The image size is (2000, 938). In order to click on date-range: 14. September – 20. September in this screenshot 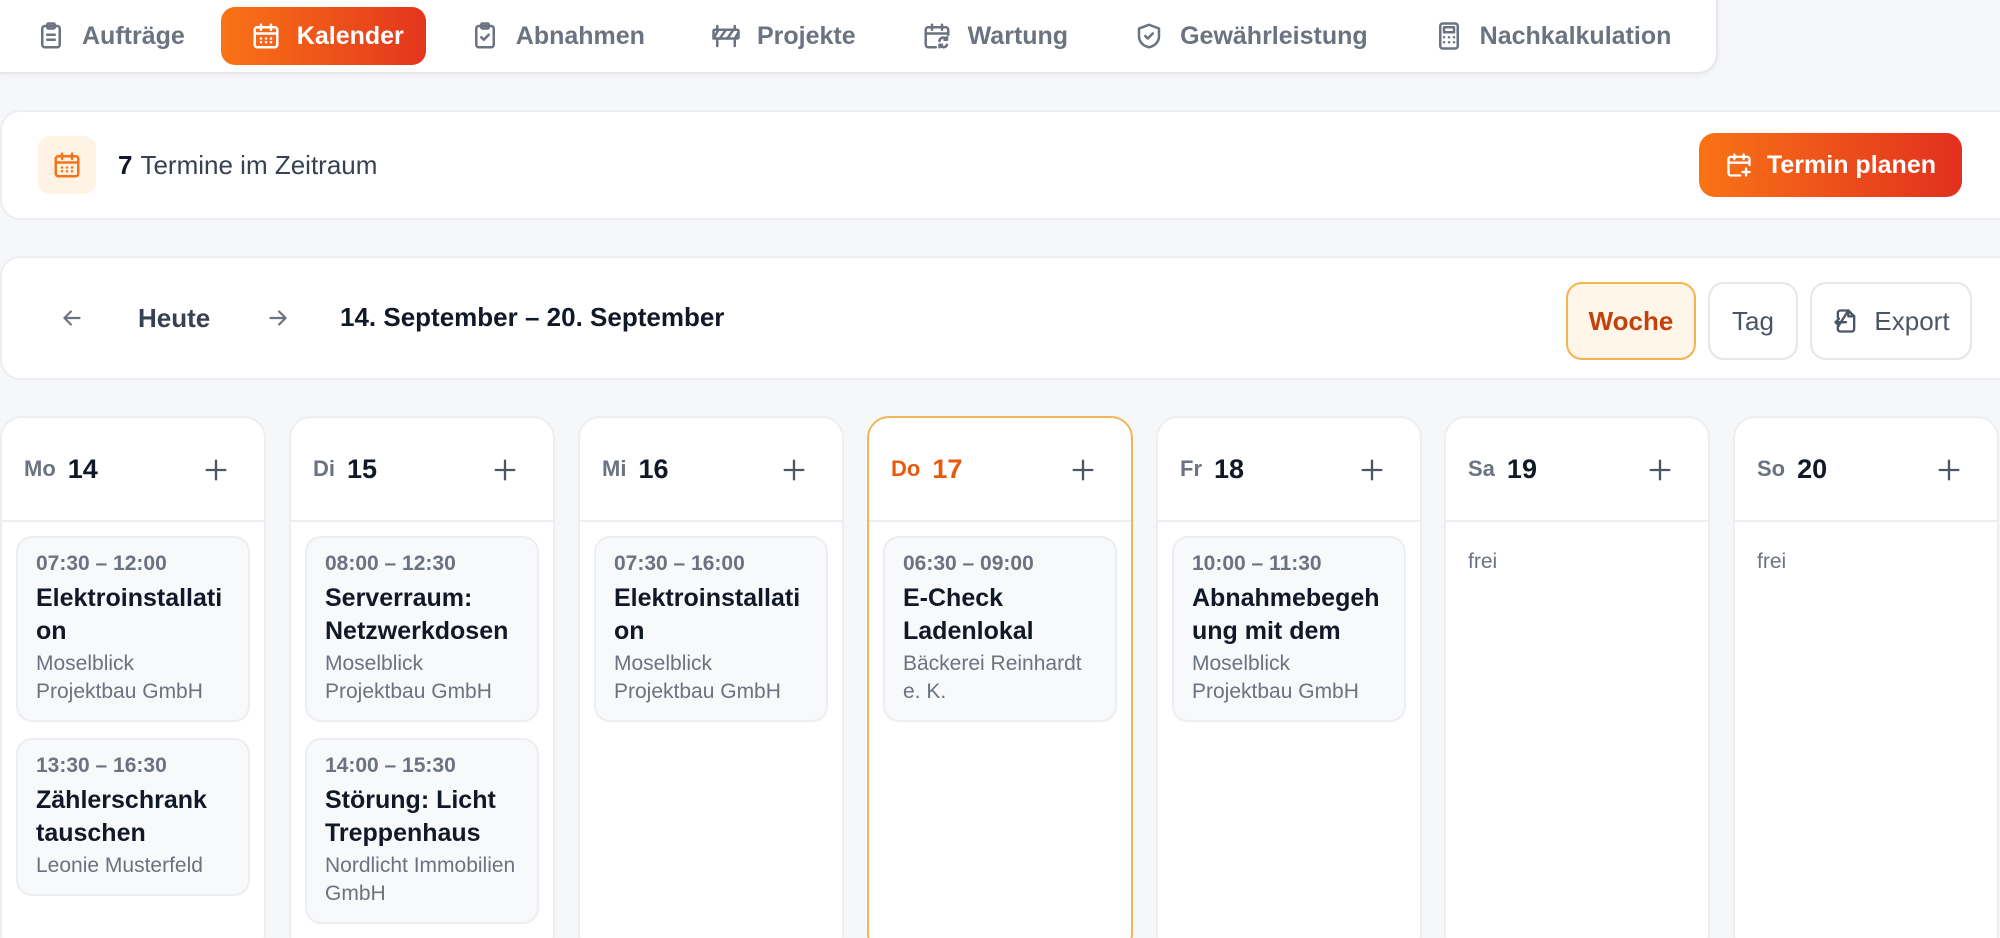, I will do `click(532, 317)`.